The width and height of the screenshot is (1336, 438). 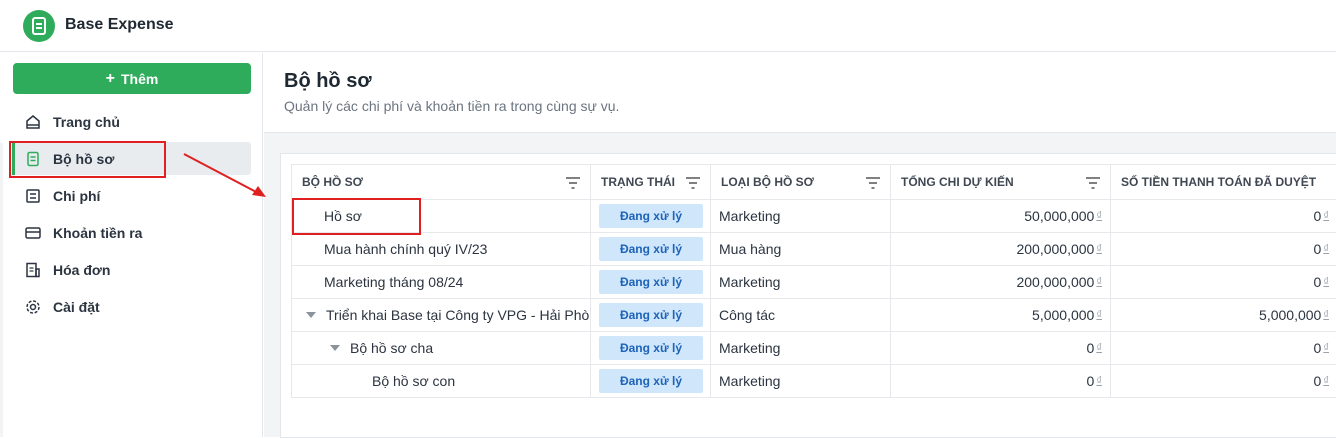 What do you see at coordinates (1063, 315) in the screenshot?
I see `total-value: 5,000,000` at bounding box center [1063, 315].